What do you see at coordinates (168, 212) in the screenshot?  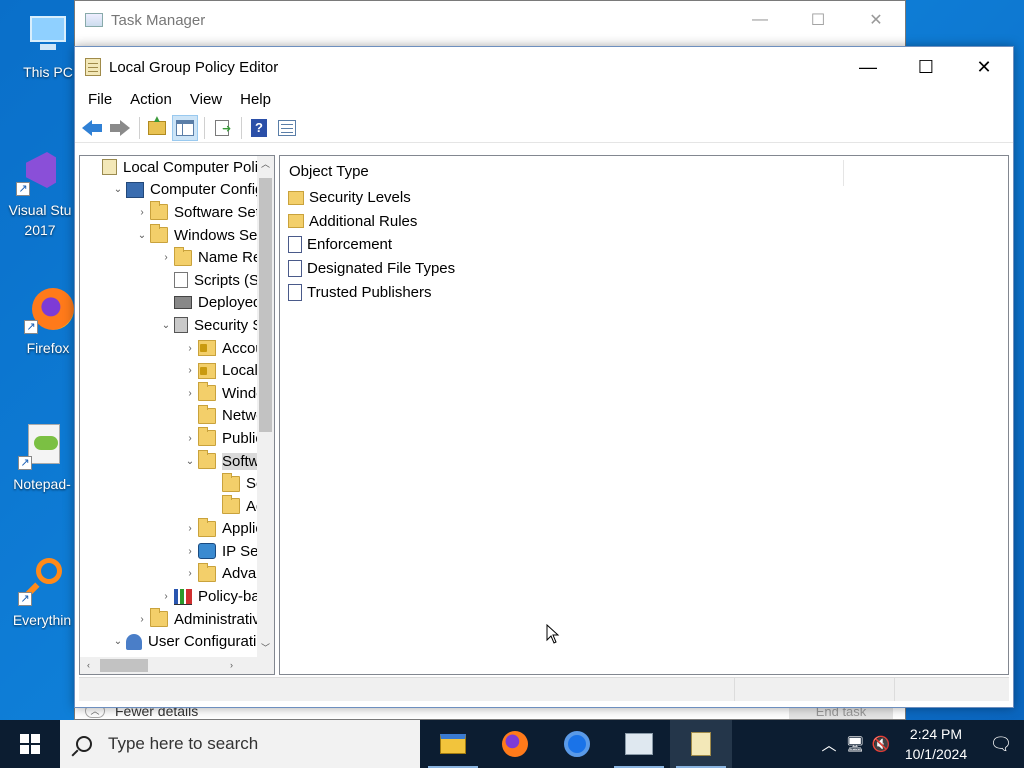 I see `tree-node: › Software Settings` at bounding box center [168, 212].